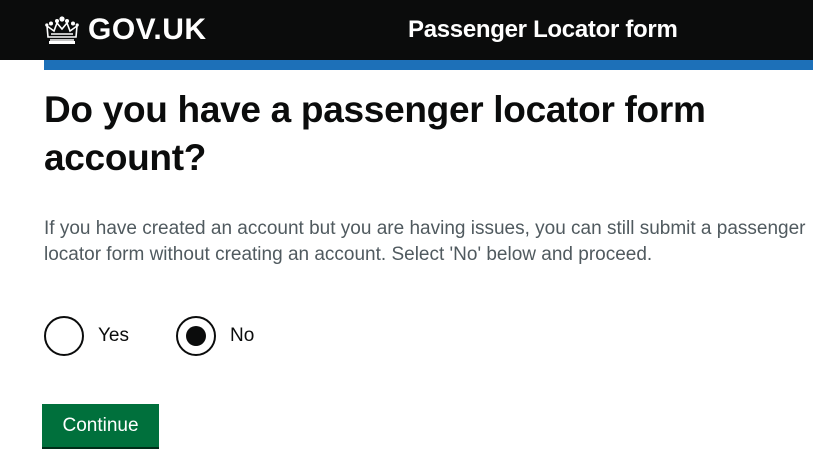  I want to click on site-header: GOV.UK Passenger Locator form, so click(406, 30).